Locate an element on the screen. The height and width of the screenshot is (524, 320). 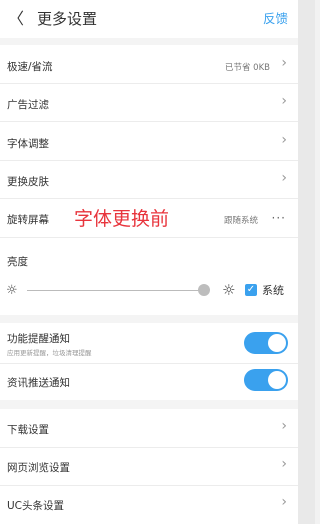
news-notify-toggle is located at coordinates (266, 380).